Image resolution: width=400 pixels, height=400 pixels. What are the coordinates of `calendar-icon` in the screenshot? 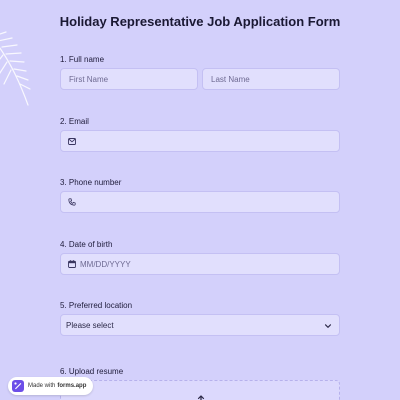 It's located at (72, 264).